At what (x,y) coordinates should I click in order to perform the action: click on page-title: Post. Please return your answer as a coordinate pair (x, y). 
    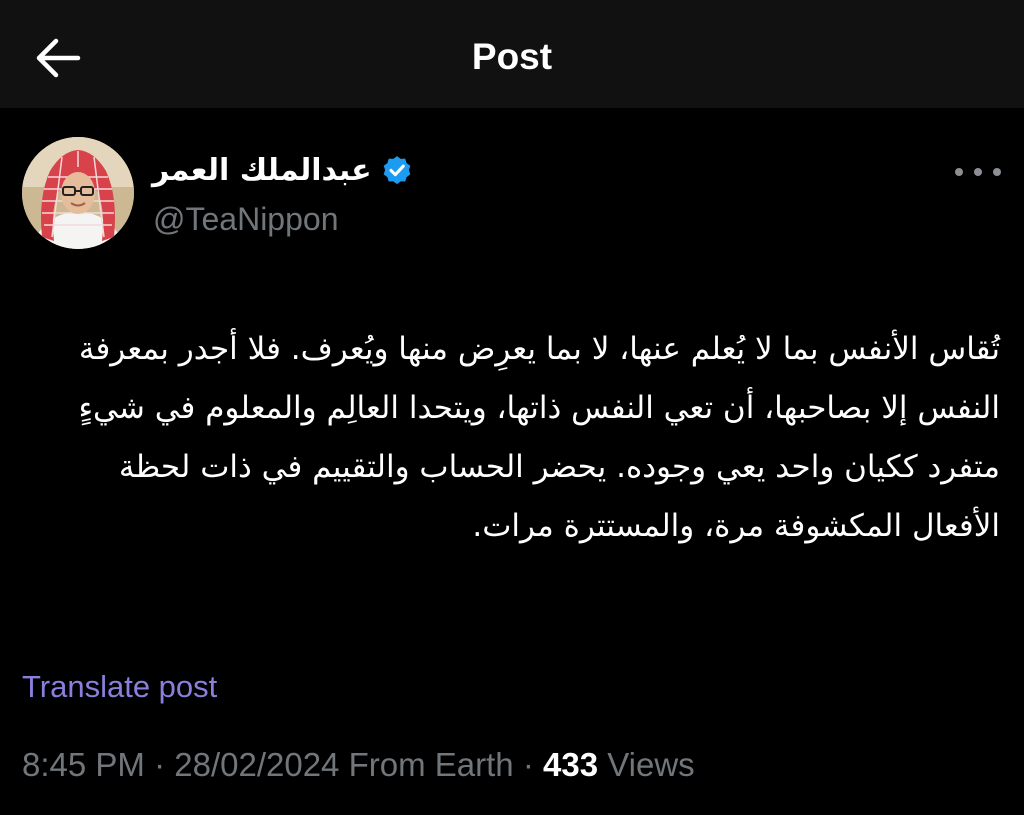
    Looking at the image, I should click on (512, 56).